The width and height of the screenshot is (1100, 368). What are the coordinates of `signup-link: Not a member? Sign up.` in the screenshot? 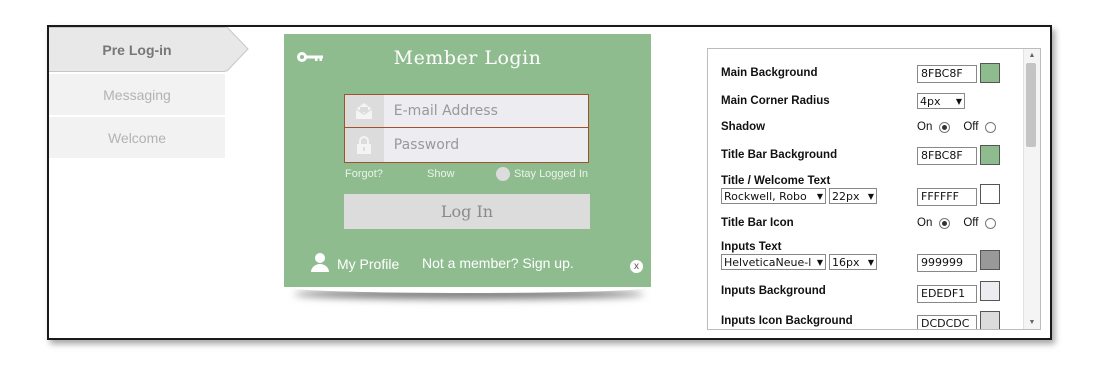 It's located at (498, 263).